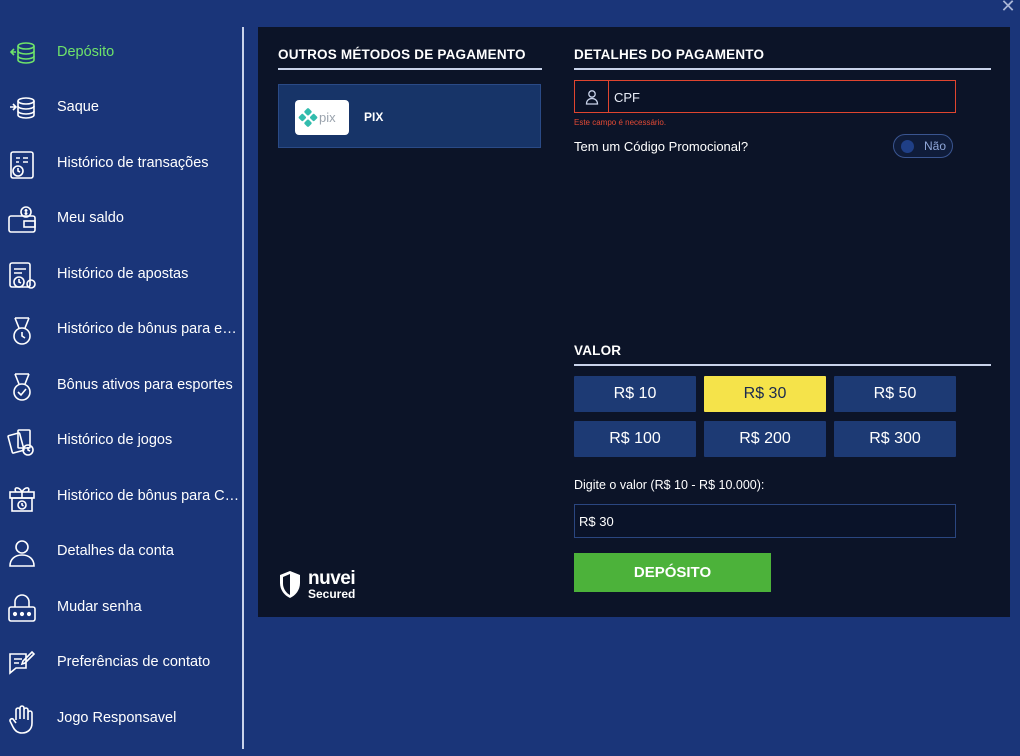  Describe the element at coordinates (923, 146) in the screenshot. I see `promo-code-toggle: Não` at that location.